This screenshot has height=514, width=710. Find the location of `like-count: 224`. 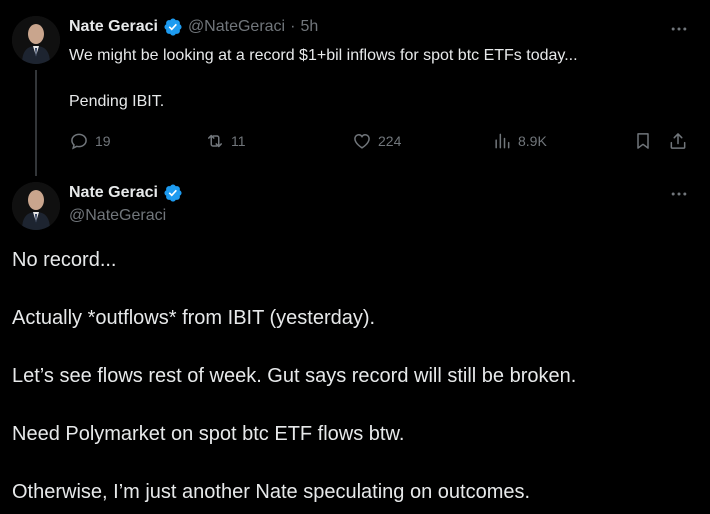

like-count: 224 is located at coordinates (390, 141).